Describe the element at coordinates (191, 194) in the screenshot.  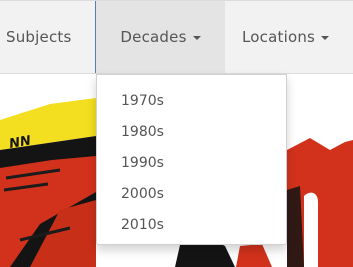
I see `menu-item-2000s: 2000s` at that location.